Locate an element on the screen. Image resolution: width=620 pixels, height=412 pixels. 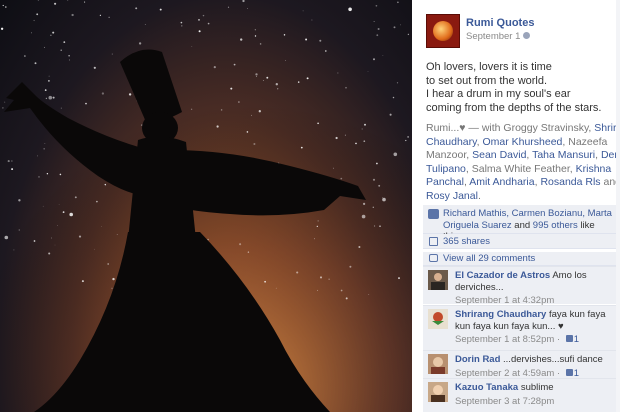
quote-line: coming from the depths of the stars. is located at coordinates (514, 107).